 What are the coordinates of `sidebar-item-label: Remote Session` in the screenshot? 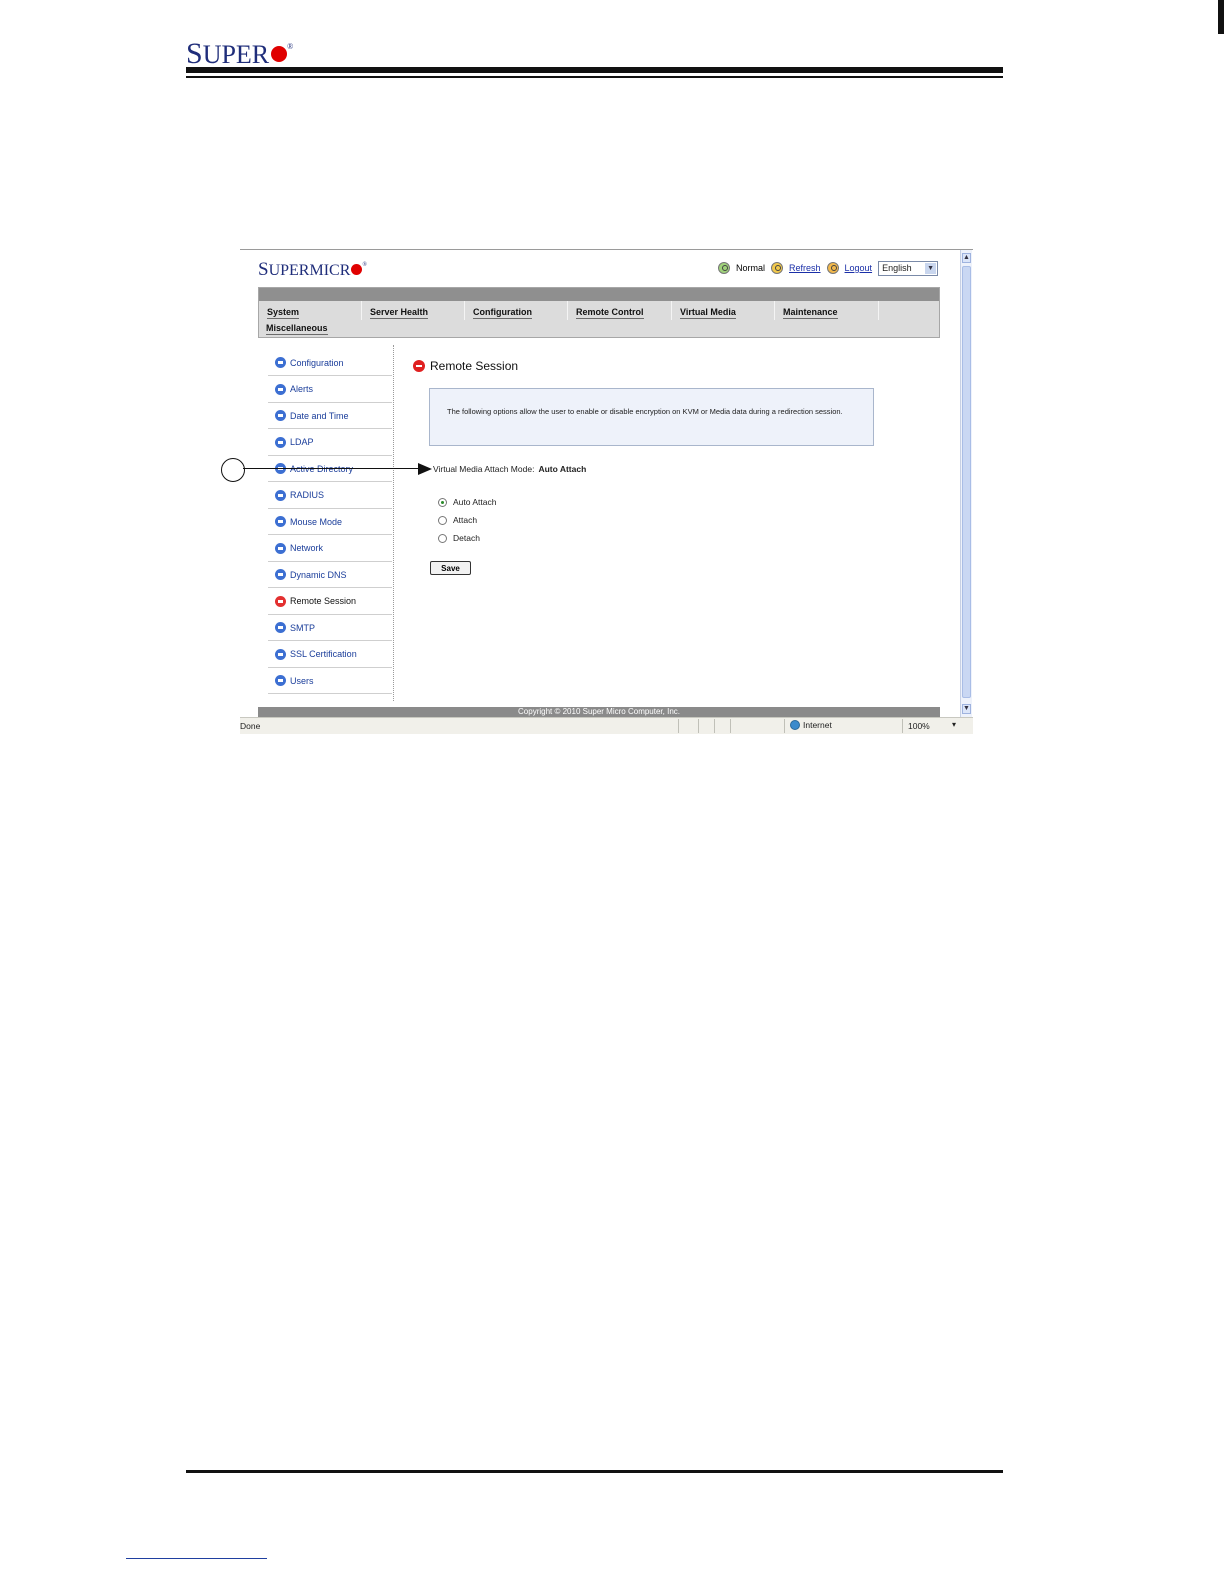 It's located at (323, 601).